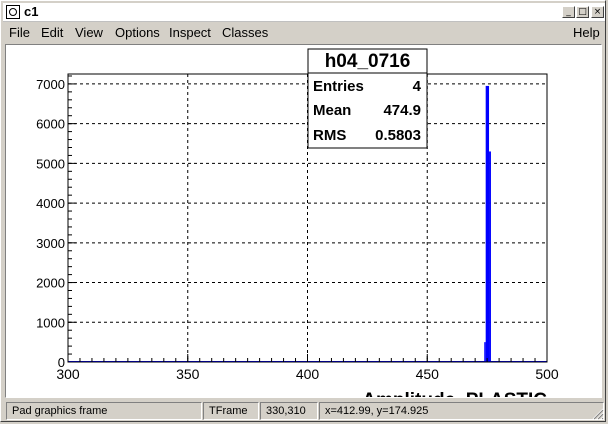 This screenshot has height=424, width=608. What do you see at coordinates (188, 374) in the screenshot?
I see `x-tick-label: 350` at bounding box center [188, 374].